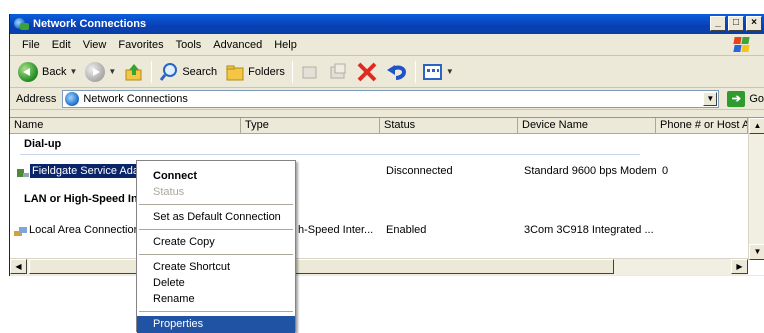  Describe the element at coordinates (330, 154) in the screenshot. I see `group-divider` at that location.